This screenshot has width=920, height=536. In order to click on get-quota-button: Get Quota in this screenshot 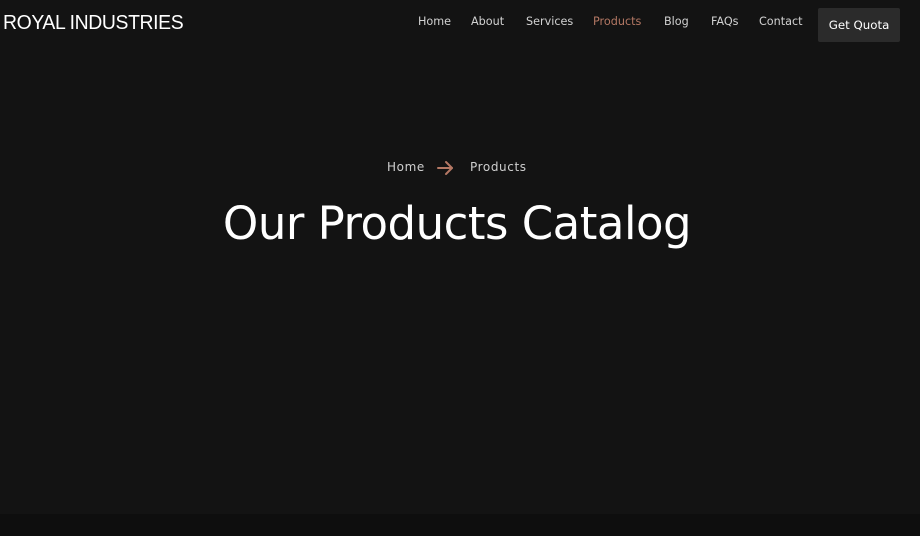, I will do `click(859, 25)`.